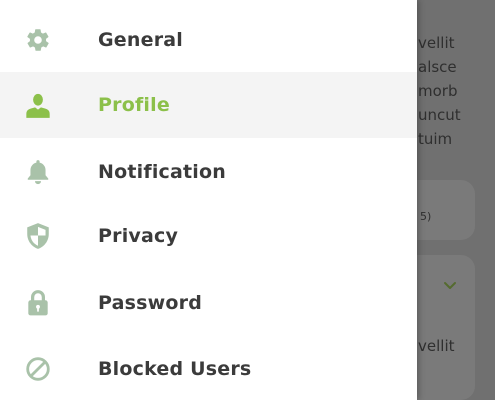 This screenshot has height=400, width=495. What do you see at coordinates (435, 139) in the screenshot?
I see `background-text: tuim` at bounding box center [435, 139].